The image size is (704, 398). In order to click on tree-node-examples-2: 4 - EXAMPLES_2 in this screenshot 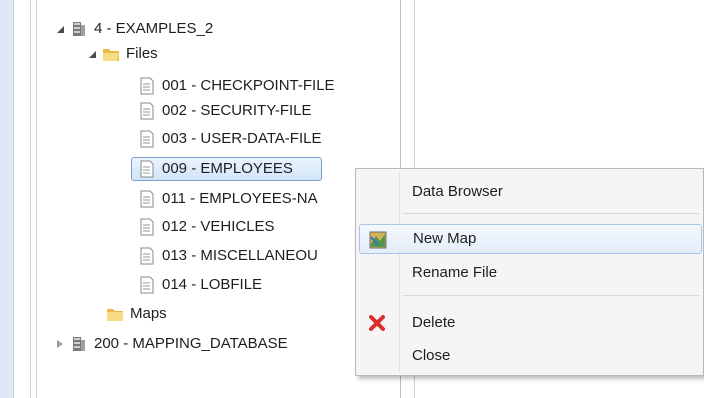, I will do `click(133, 29)`.